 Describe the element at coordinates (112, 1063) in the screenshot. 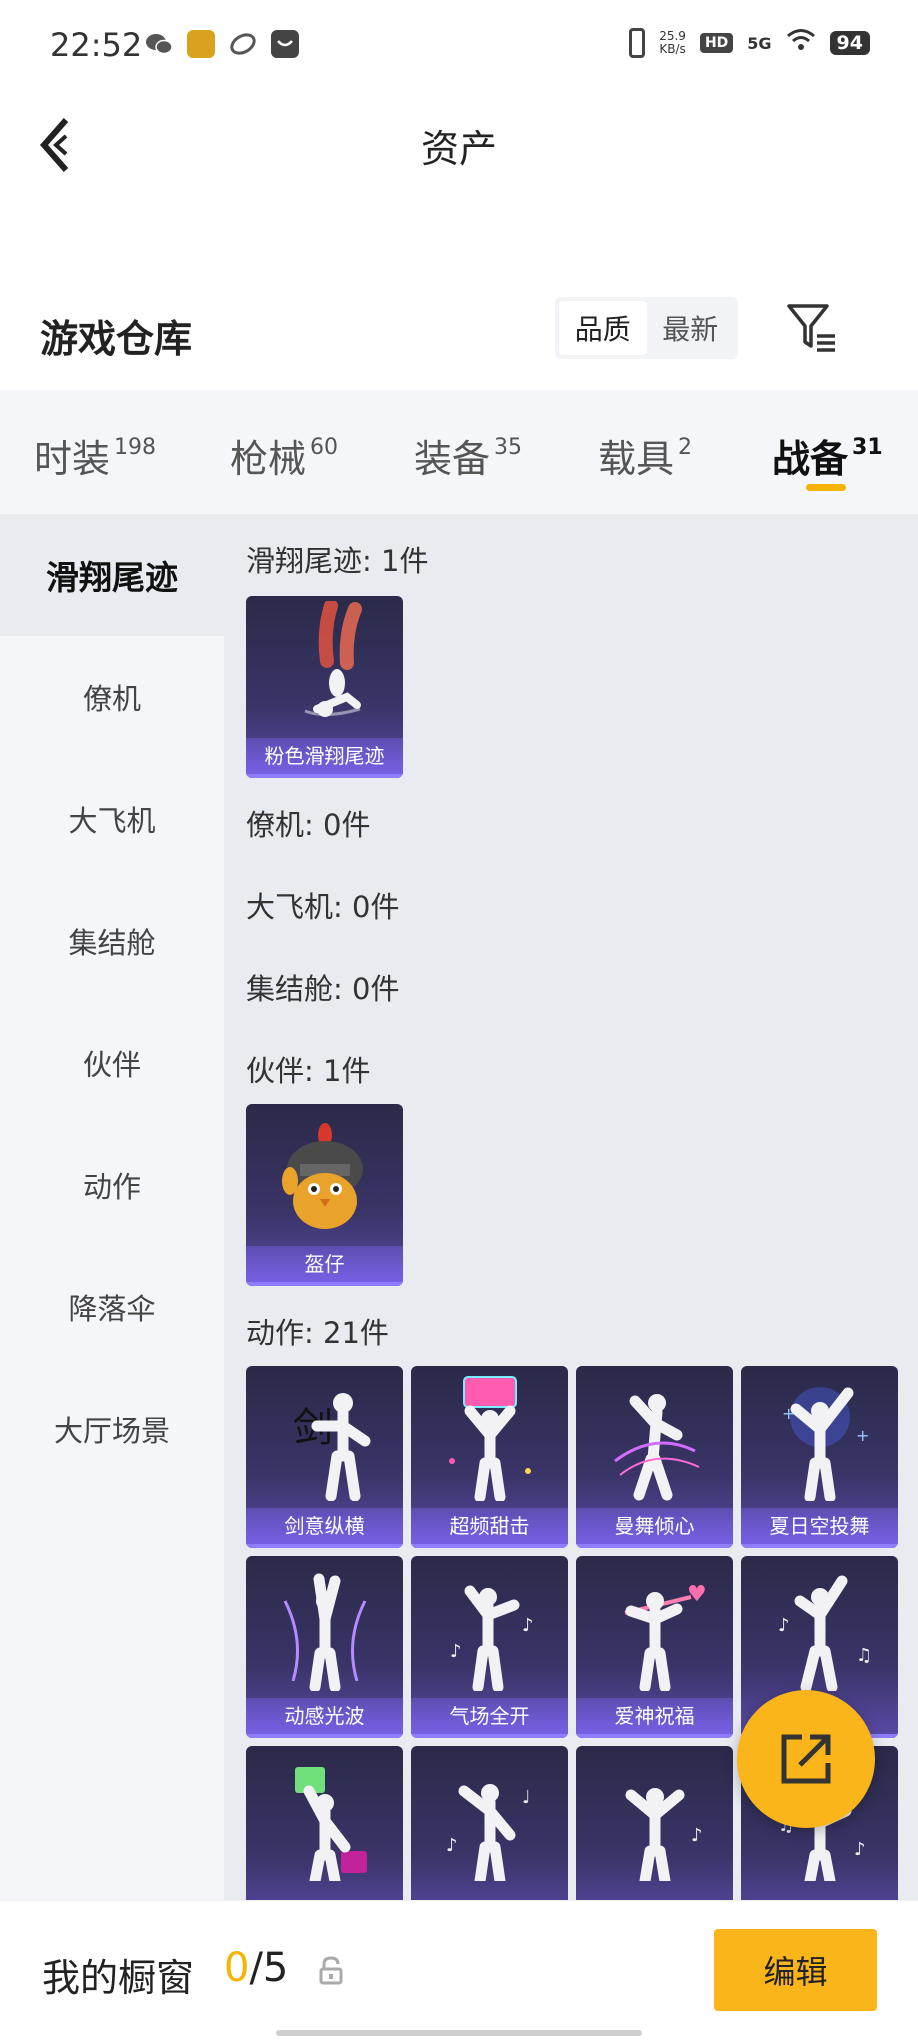

I see `side-item-companion: 伙伴` at that location.